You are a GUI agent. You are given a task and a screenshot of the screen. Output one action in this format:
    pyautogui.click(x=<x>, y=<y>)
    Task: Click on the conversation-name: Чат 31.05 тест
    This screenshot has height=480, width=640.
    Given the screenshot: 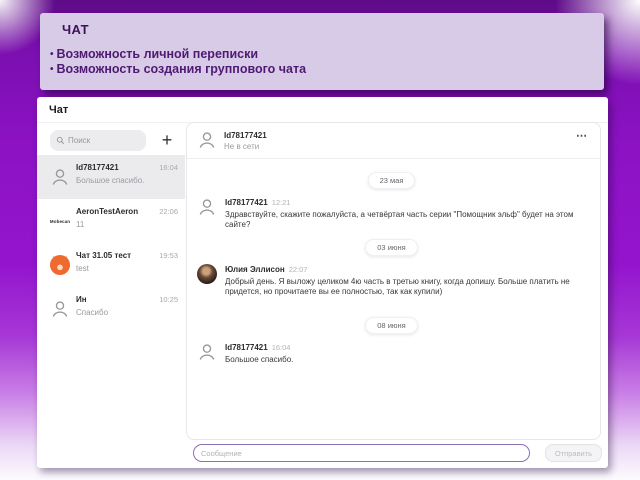 What is the action you would take?
    pyautogui.click(x=104, y=255)
    